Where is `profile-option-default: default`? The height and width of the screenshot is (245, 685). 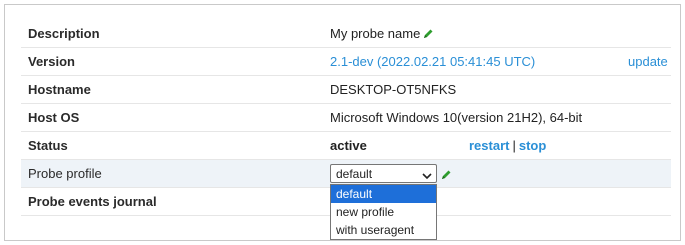 profile-option-default: default is located at coordinates (383, 194).